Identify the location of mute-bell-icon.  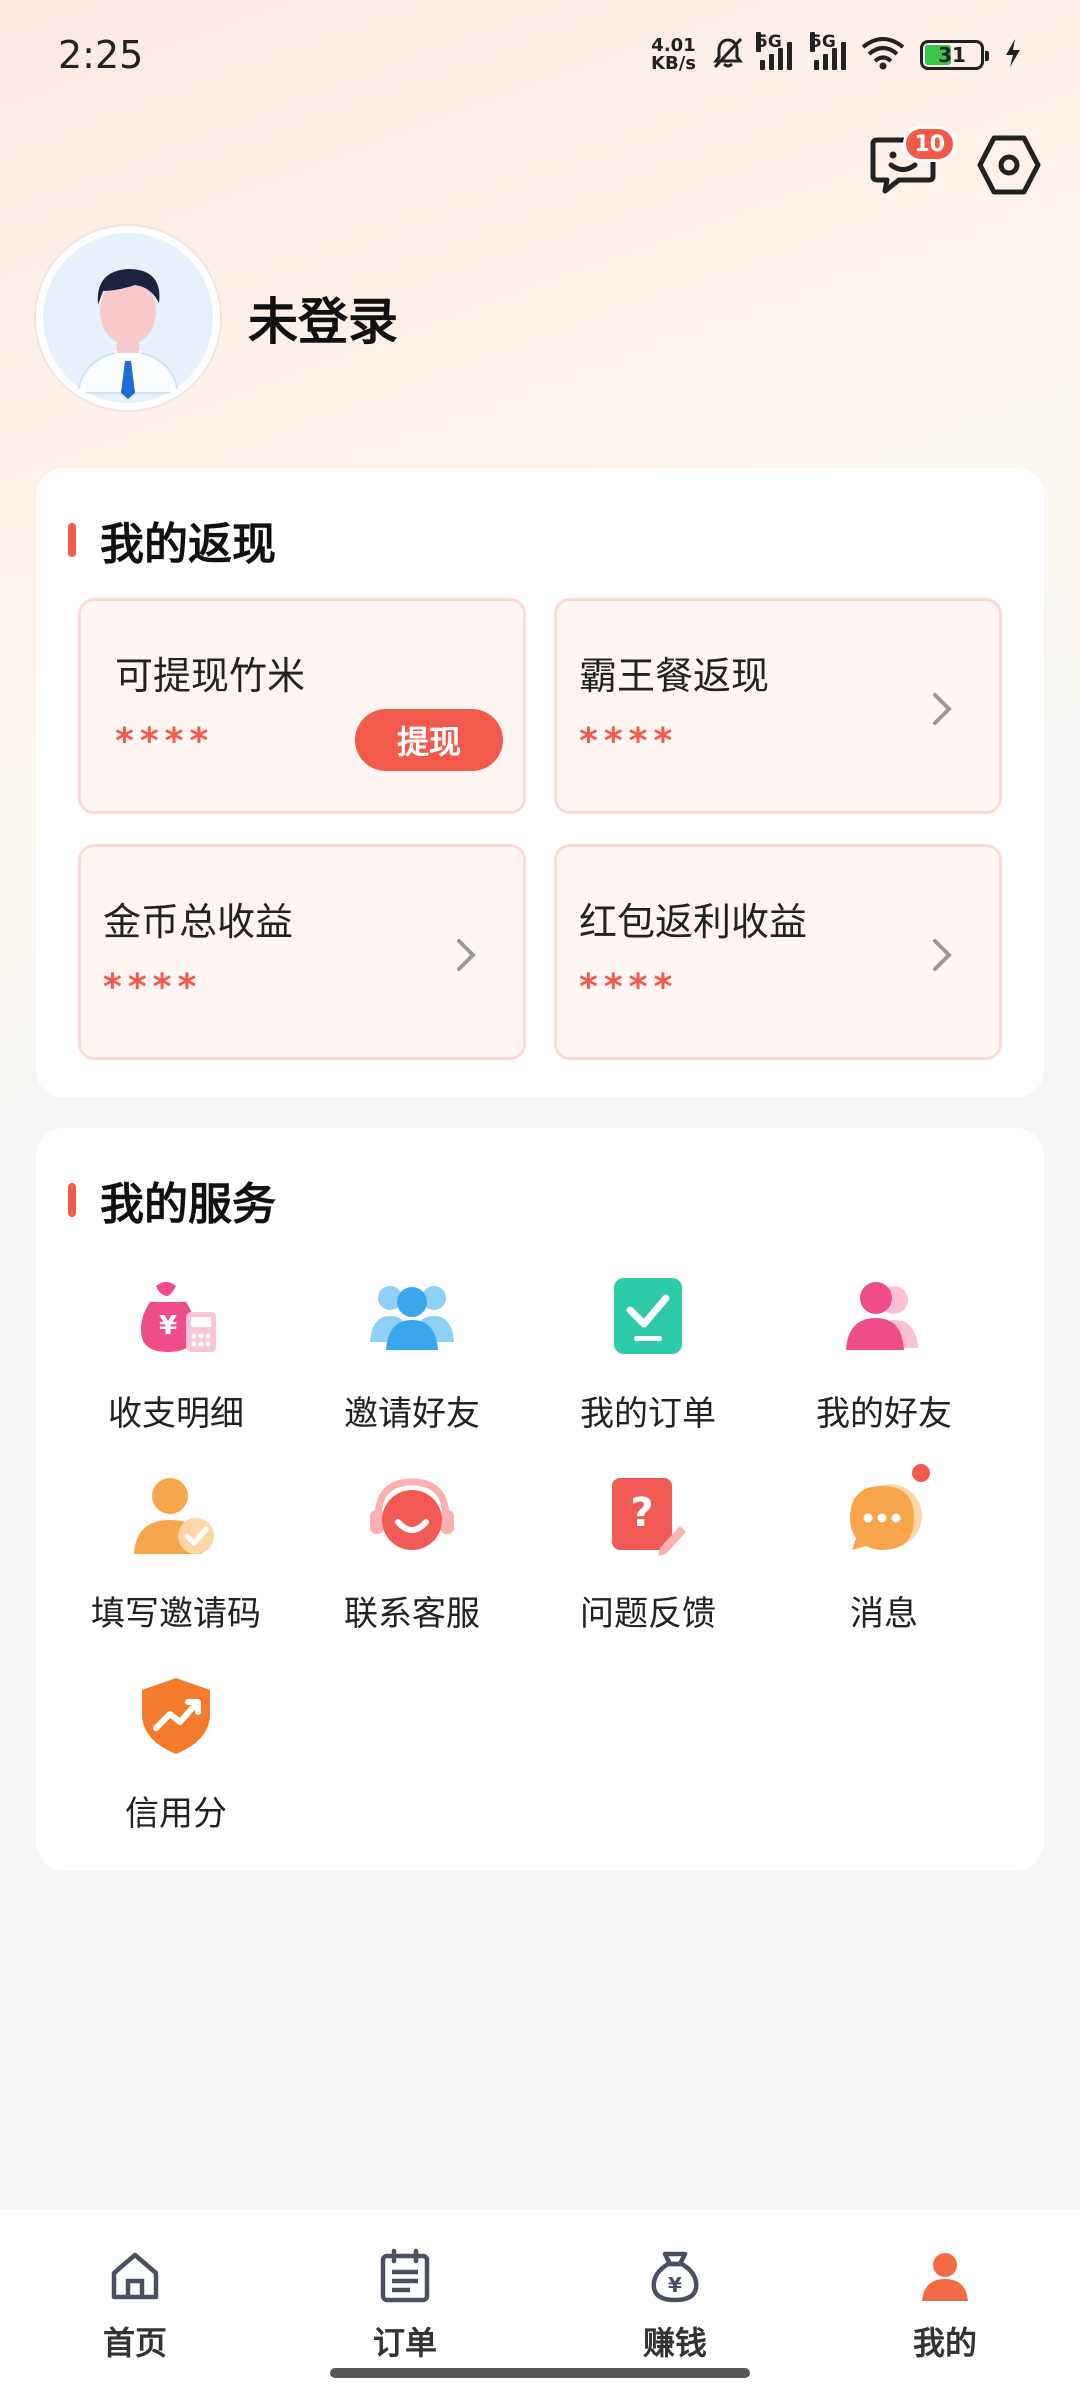
(728, 55).